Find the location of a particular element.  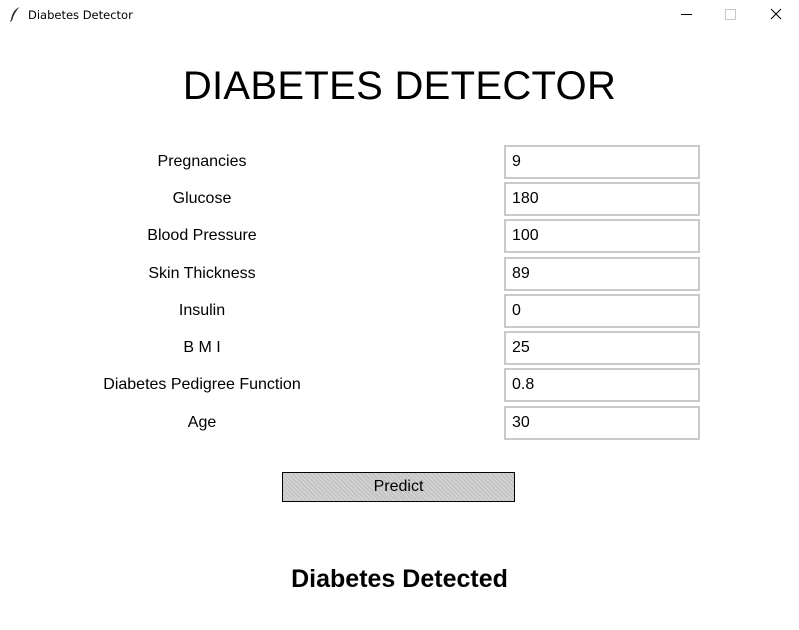

window-title: Diabetes Detector is located at coordinates (80, 15).